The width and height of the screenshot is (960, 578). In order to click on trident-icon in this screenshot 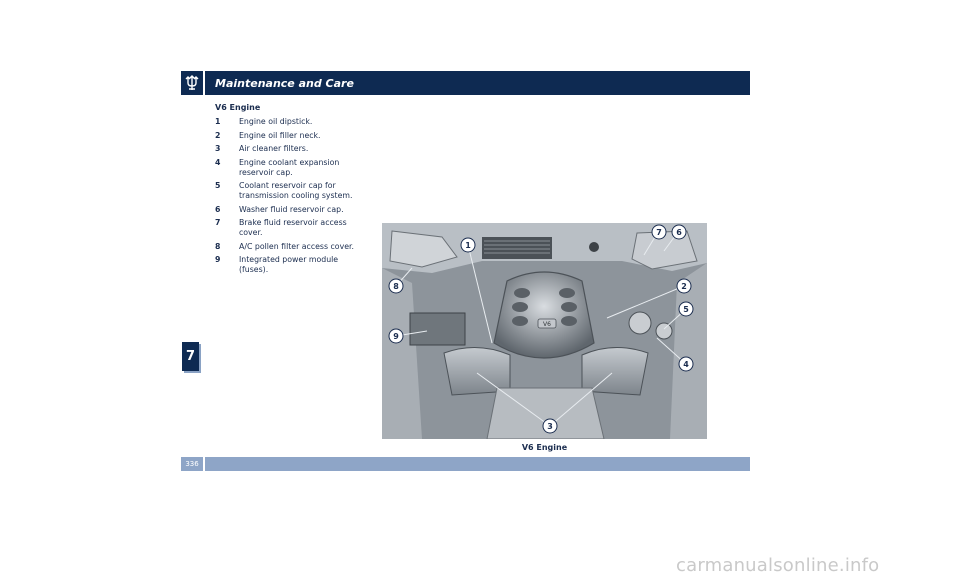, I will do `click(193, 83)`.